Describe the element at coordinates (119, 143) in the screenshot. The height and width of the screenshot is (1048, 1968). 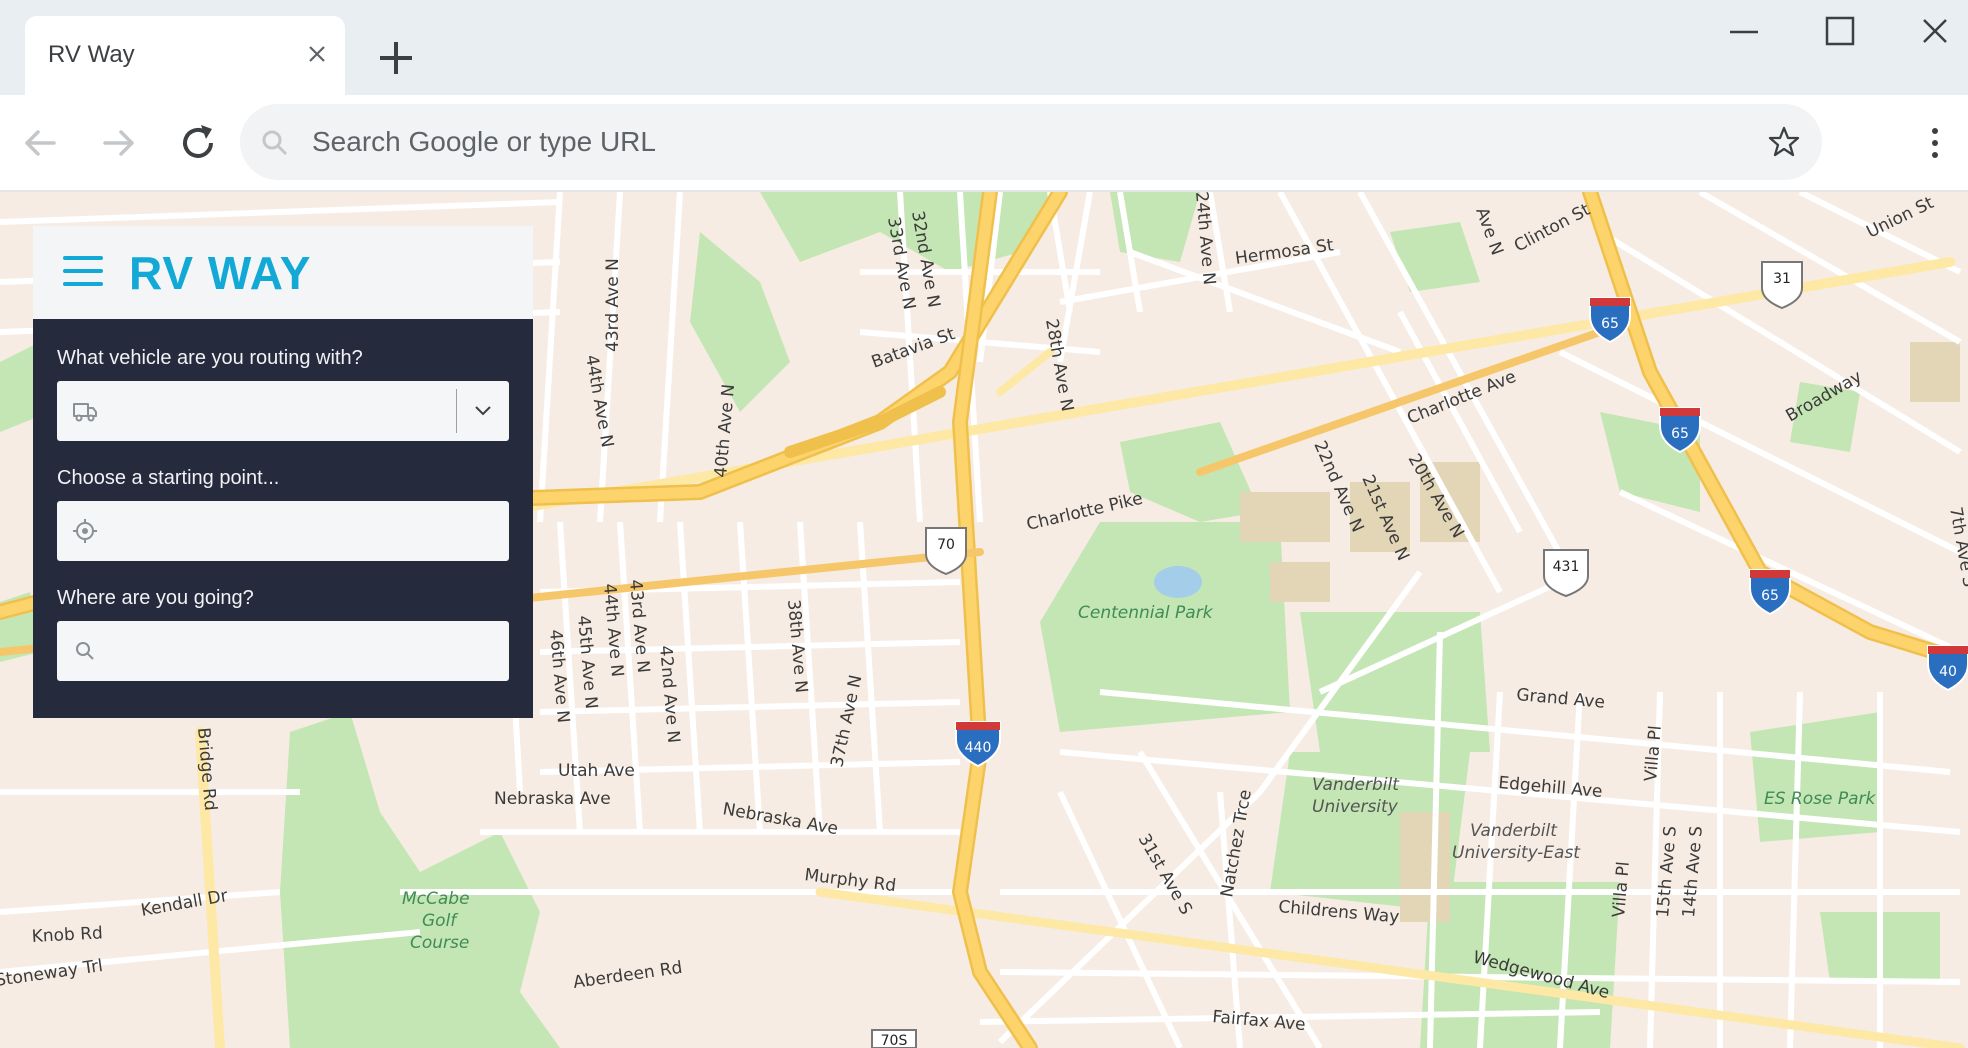
I see `forward-arrow-icon` at that location.